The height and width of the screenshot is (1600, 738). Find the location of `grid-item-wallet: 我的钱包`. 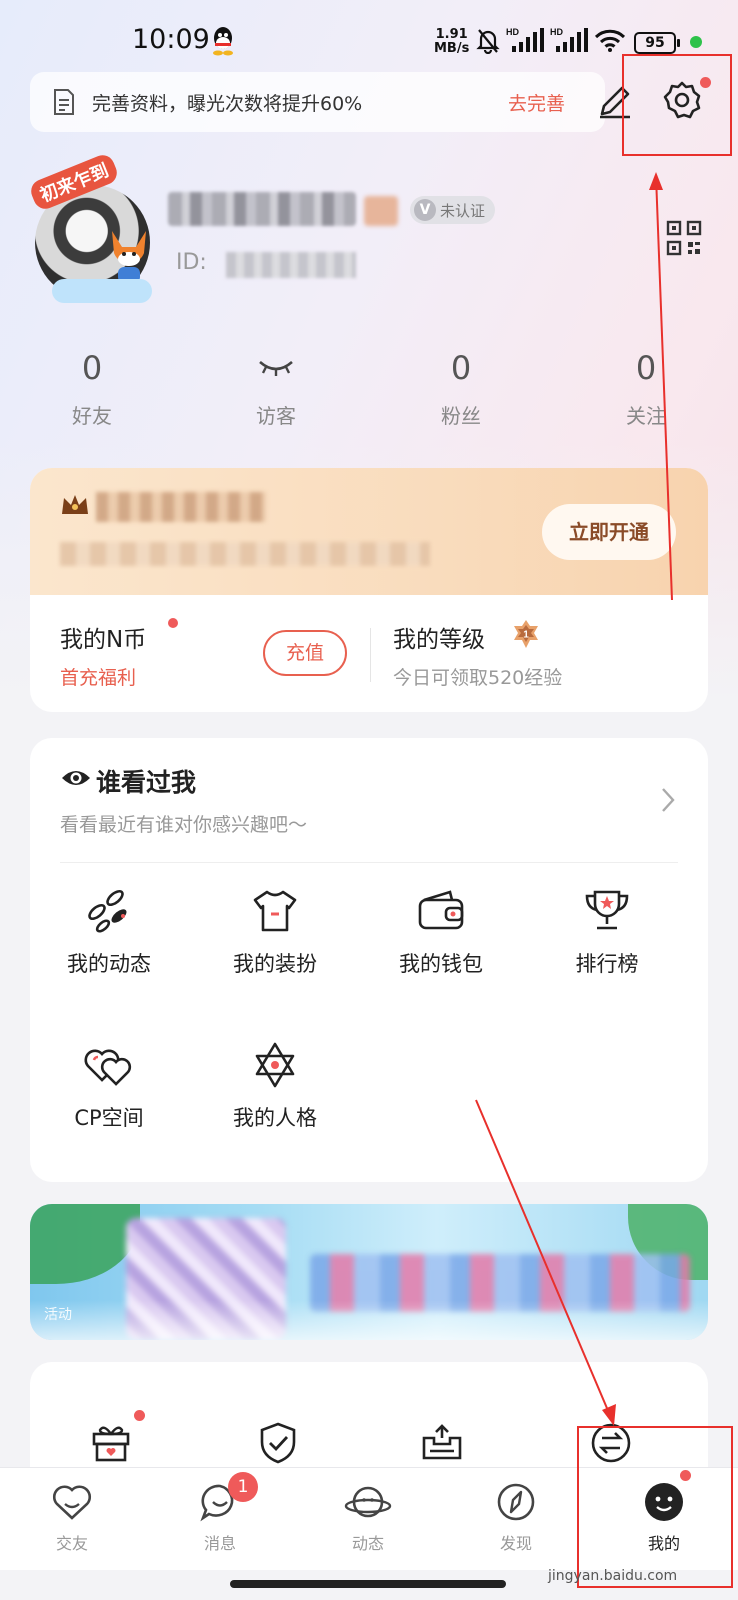

grid-item-wallet: 我的钱包 is located at coordinates (441, 933).